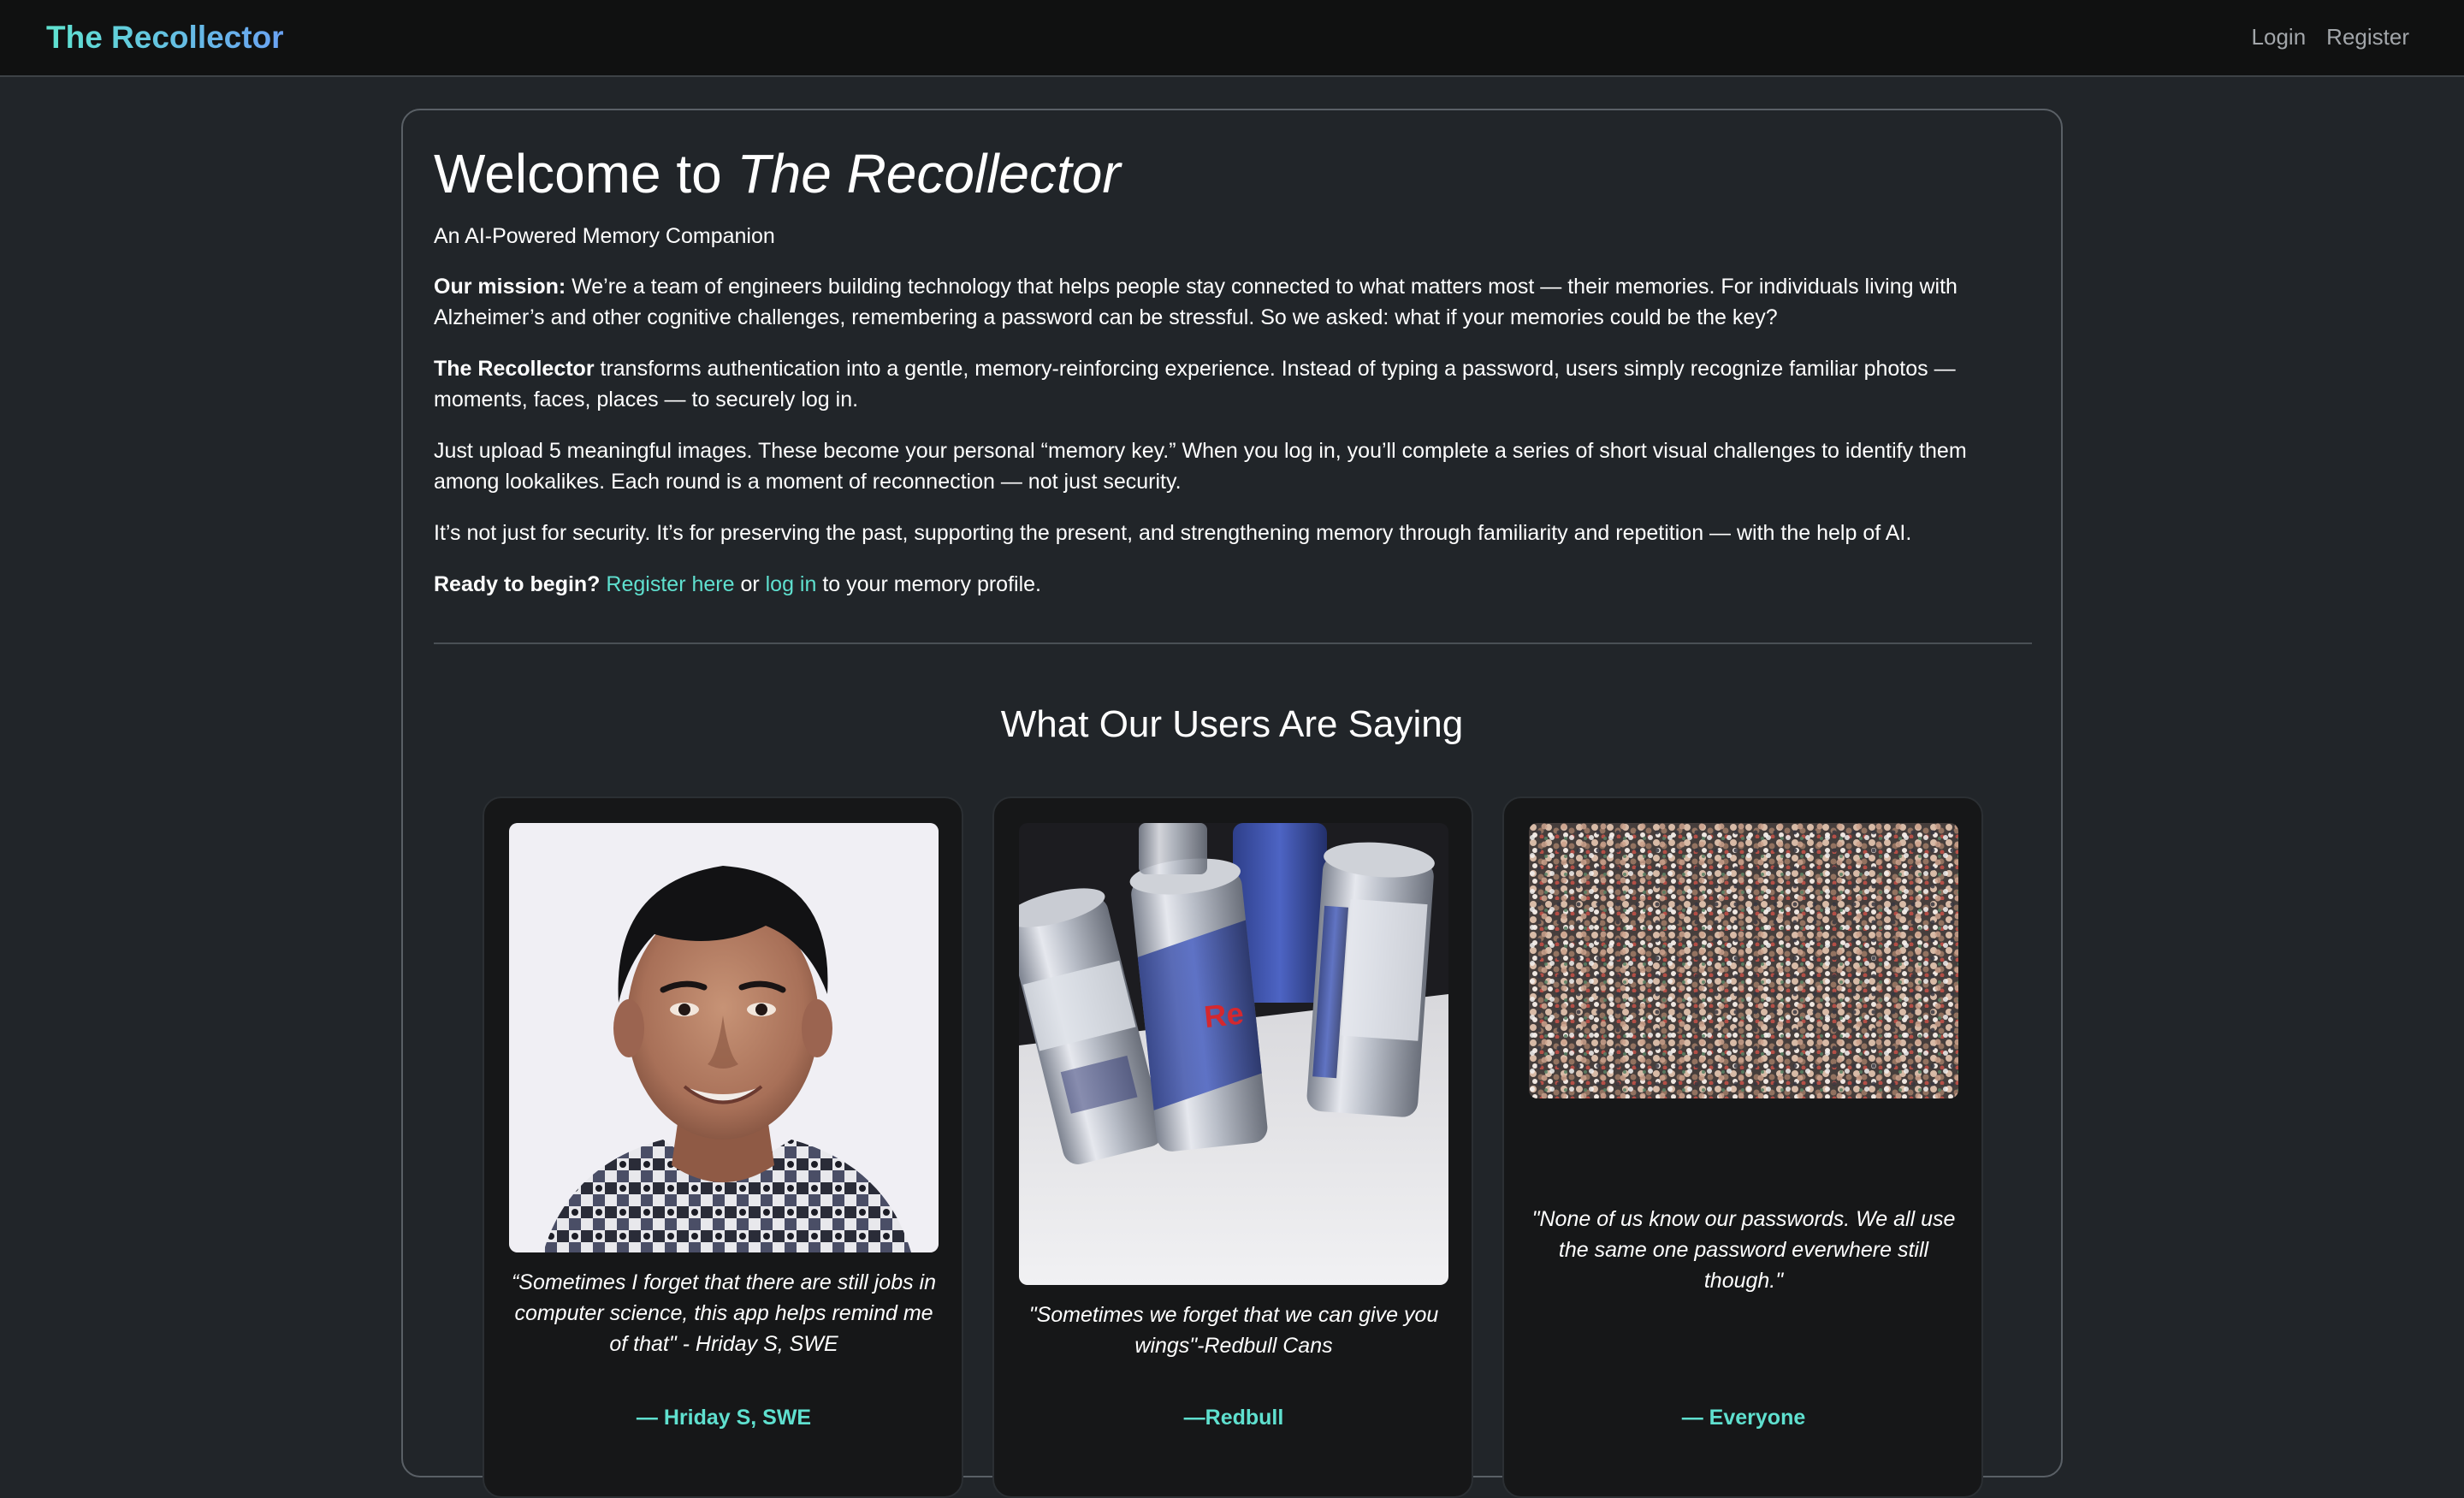 Image resolution: width=2464 pixels, height=1498 pixels. Describe the element at coordinates (1233, 1418) in the screenshot. I see `testimonial-author: —Redbull` at that location.